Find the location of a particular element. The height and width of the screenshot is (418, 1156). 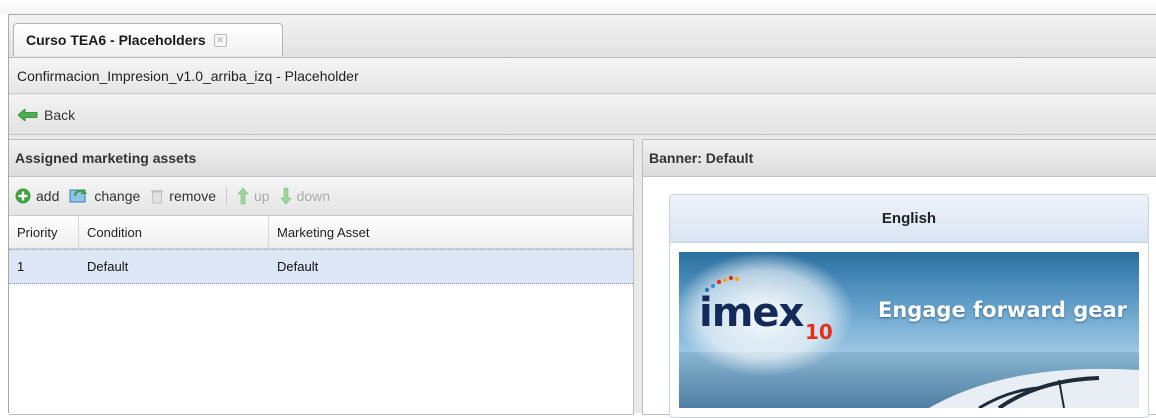

tab-title: Curso TEA6 - Placeholders is located at coordinates (116, 40).